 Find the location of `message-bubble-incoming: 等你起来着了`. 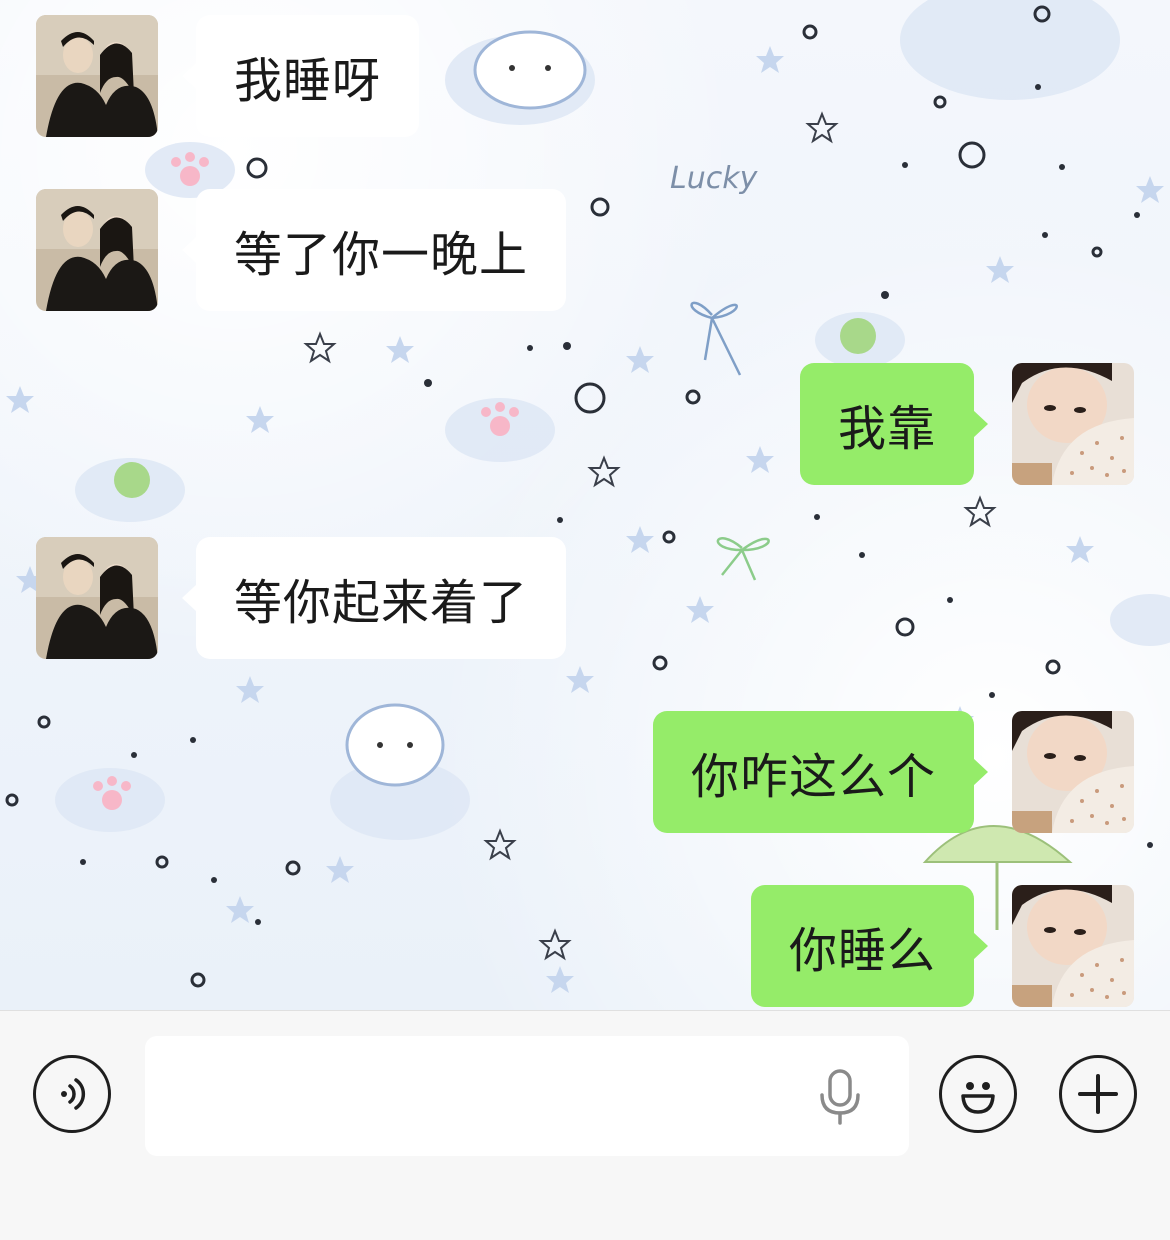

message-bubble-incoming: 等你起来着了 is located at coordinates (374, 598).